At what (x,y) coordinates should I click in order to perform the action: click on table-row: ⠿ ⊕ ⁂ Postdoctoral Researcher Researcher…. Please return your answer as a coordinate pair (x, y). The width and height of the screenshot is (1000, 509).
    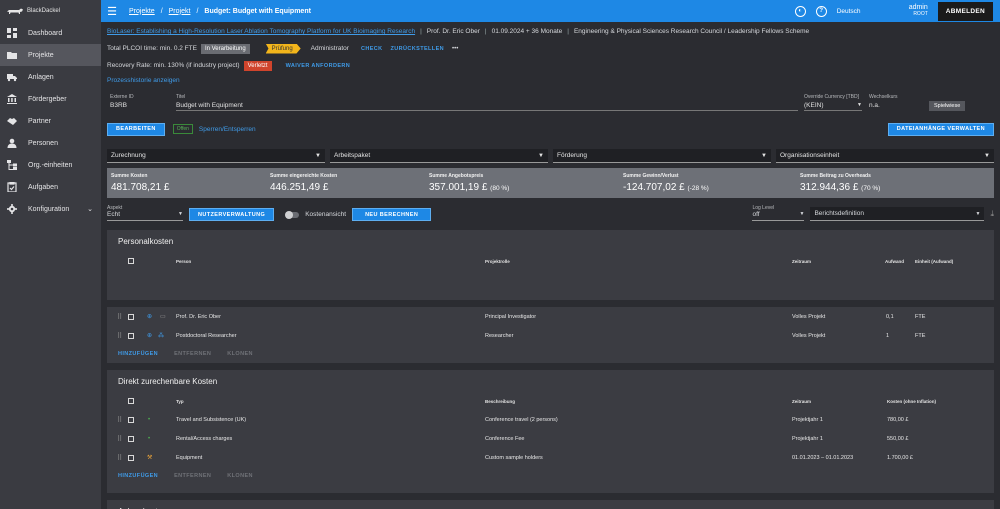
    Looking at the image, I should click on (550, 335).